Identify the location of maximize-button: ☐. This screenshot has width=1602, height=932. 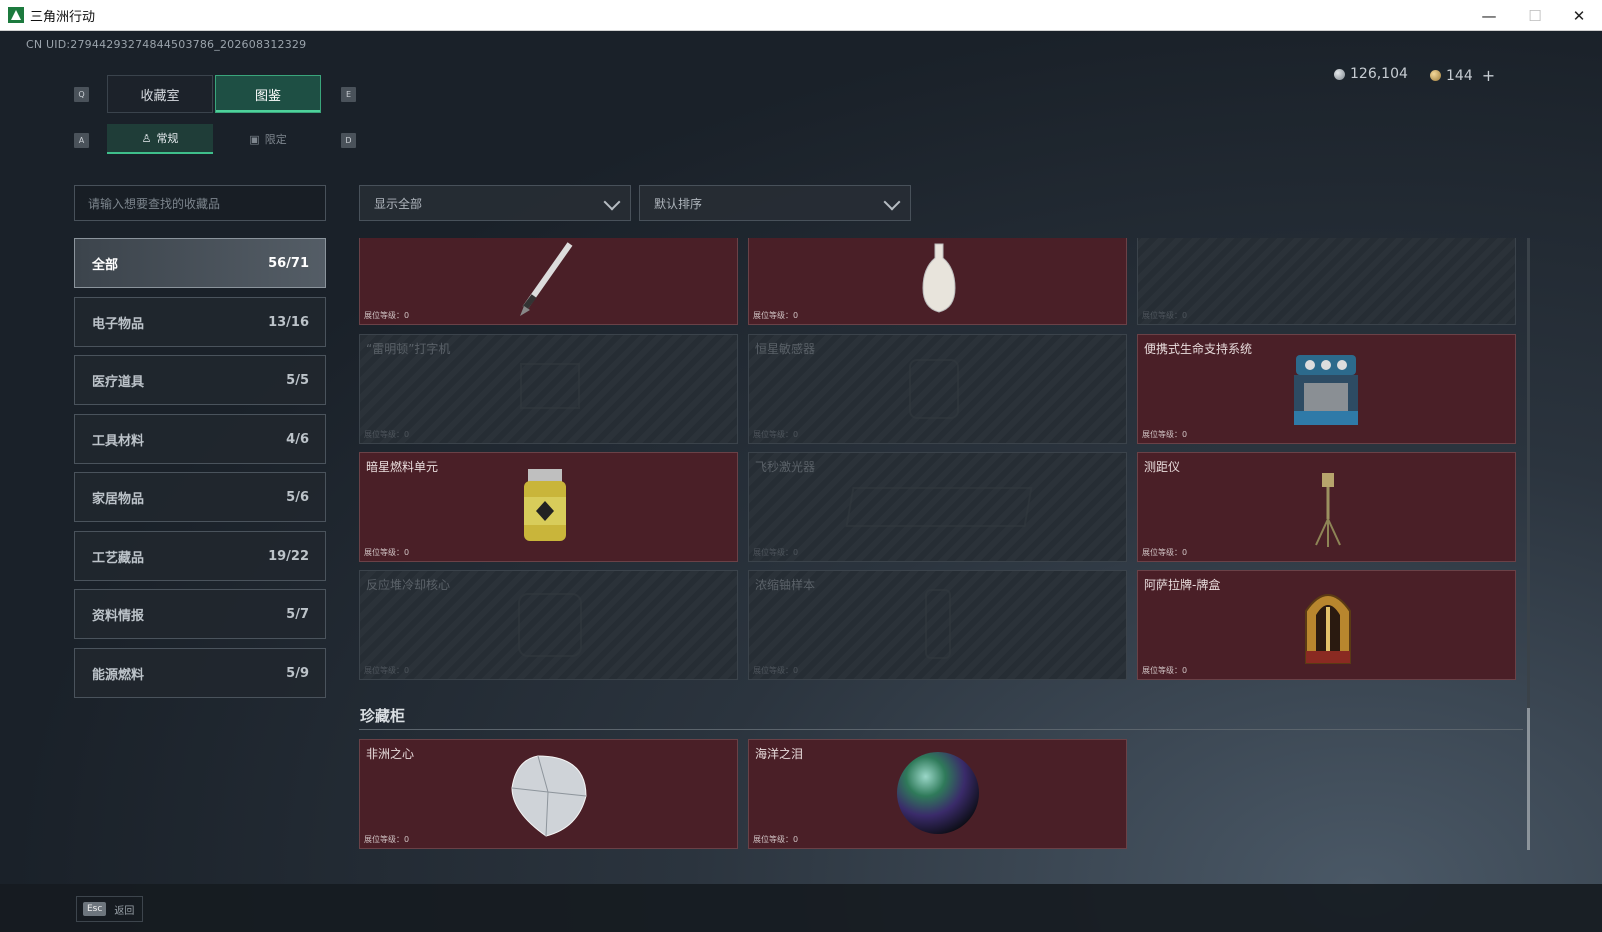
(1535, 15).